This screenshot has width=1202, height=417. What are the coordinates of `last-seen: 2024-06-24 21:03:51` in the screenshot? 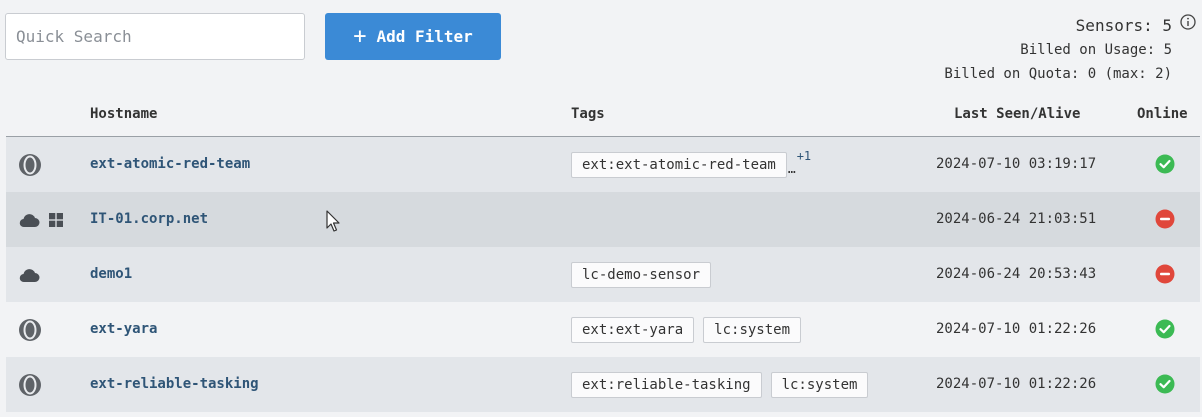 It's located at (1016, 219).